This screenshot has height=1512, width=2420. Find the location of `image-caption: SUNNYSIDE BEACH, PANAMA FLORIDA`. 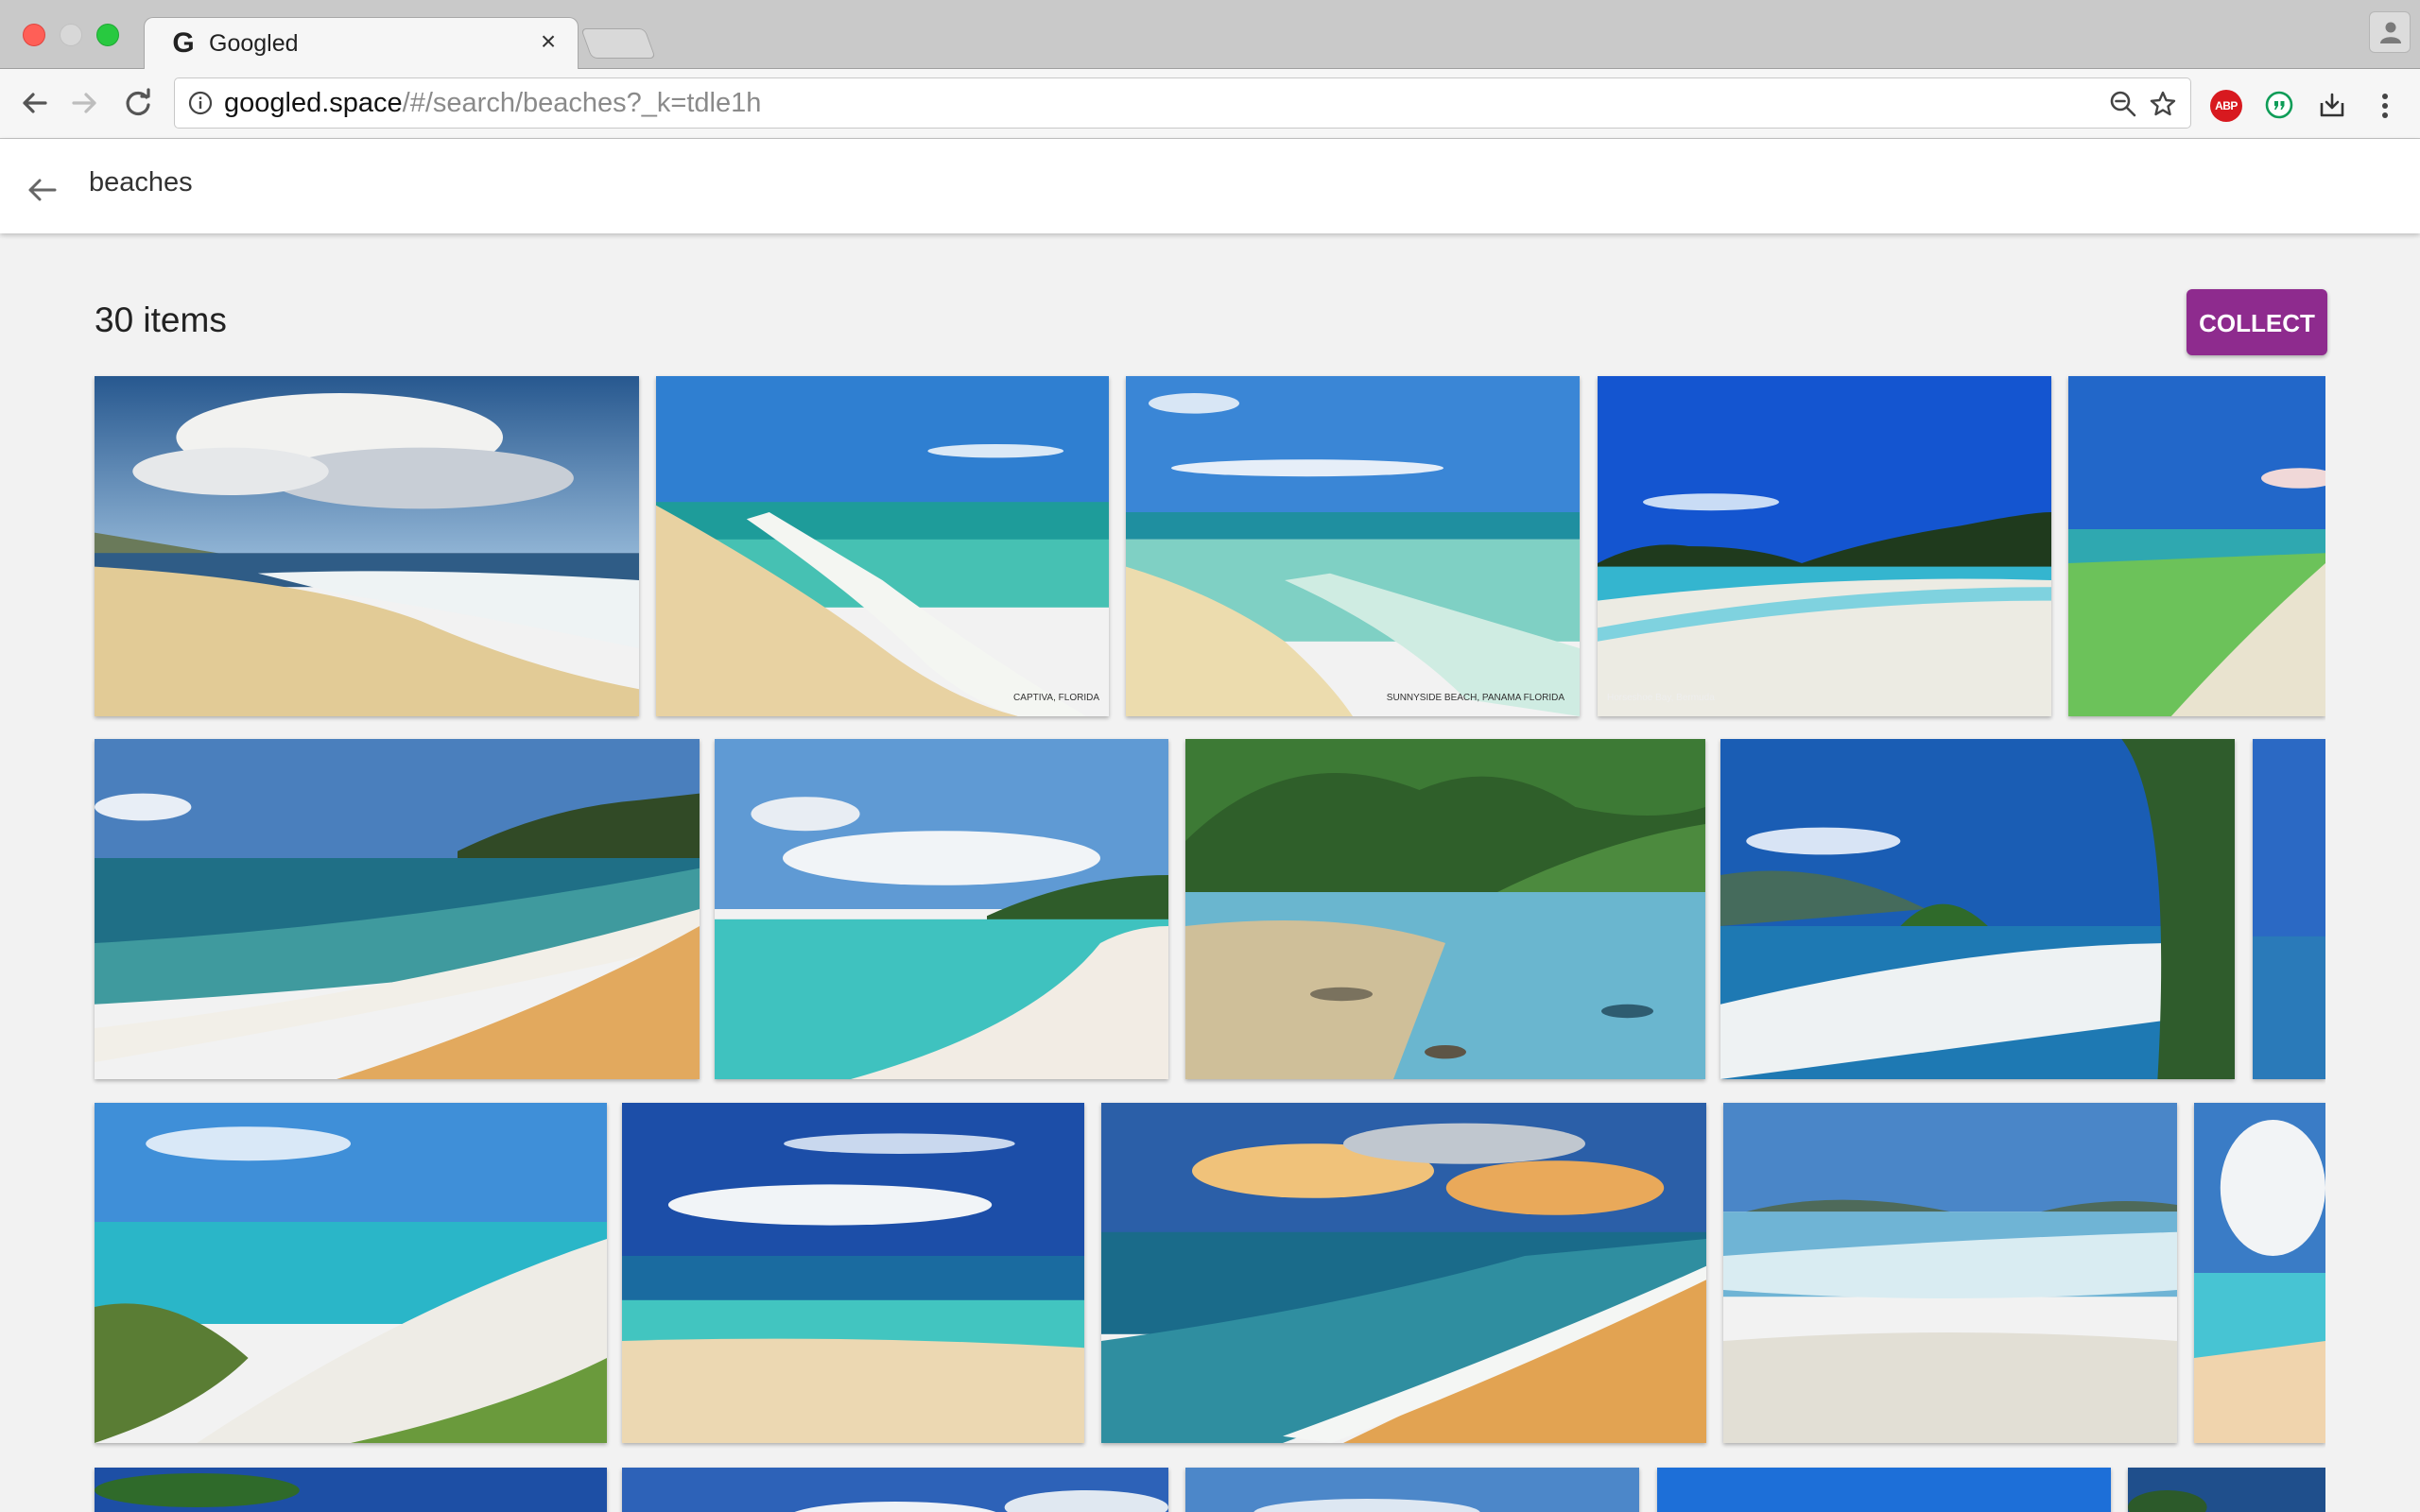

image-caption: SUNNYSIDE BEACH, PANAMA FLORIDA is located at coordinates (1475, 698).